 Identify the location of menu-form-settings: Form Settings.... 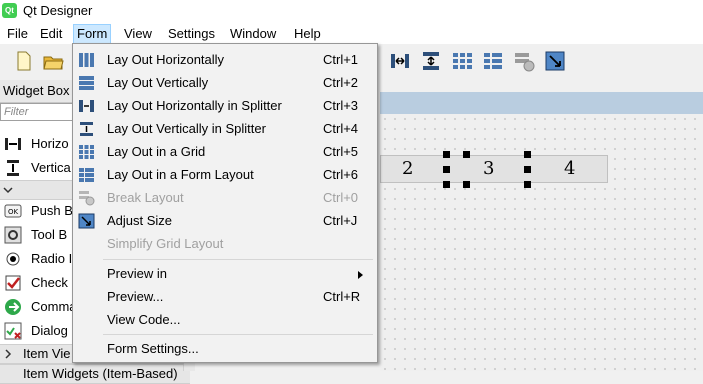
(225, 349).